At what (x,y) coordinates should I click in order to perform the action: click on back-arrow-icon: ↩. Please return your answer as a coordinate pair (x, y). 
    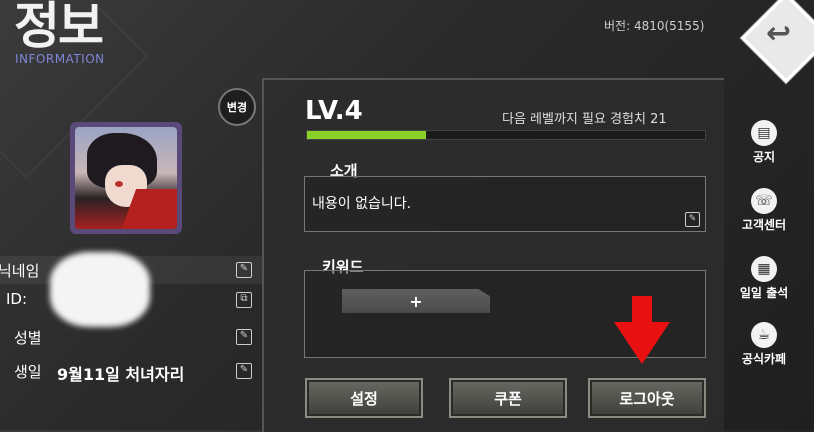
    Looking at the image, I should click on (779, 33).